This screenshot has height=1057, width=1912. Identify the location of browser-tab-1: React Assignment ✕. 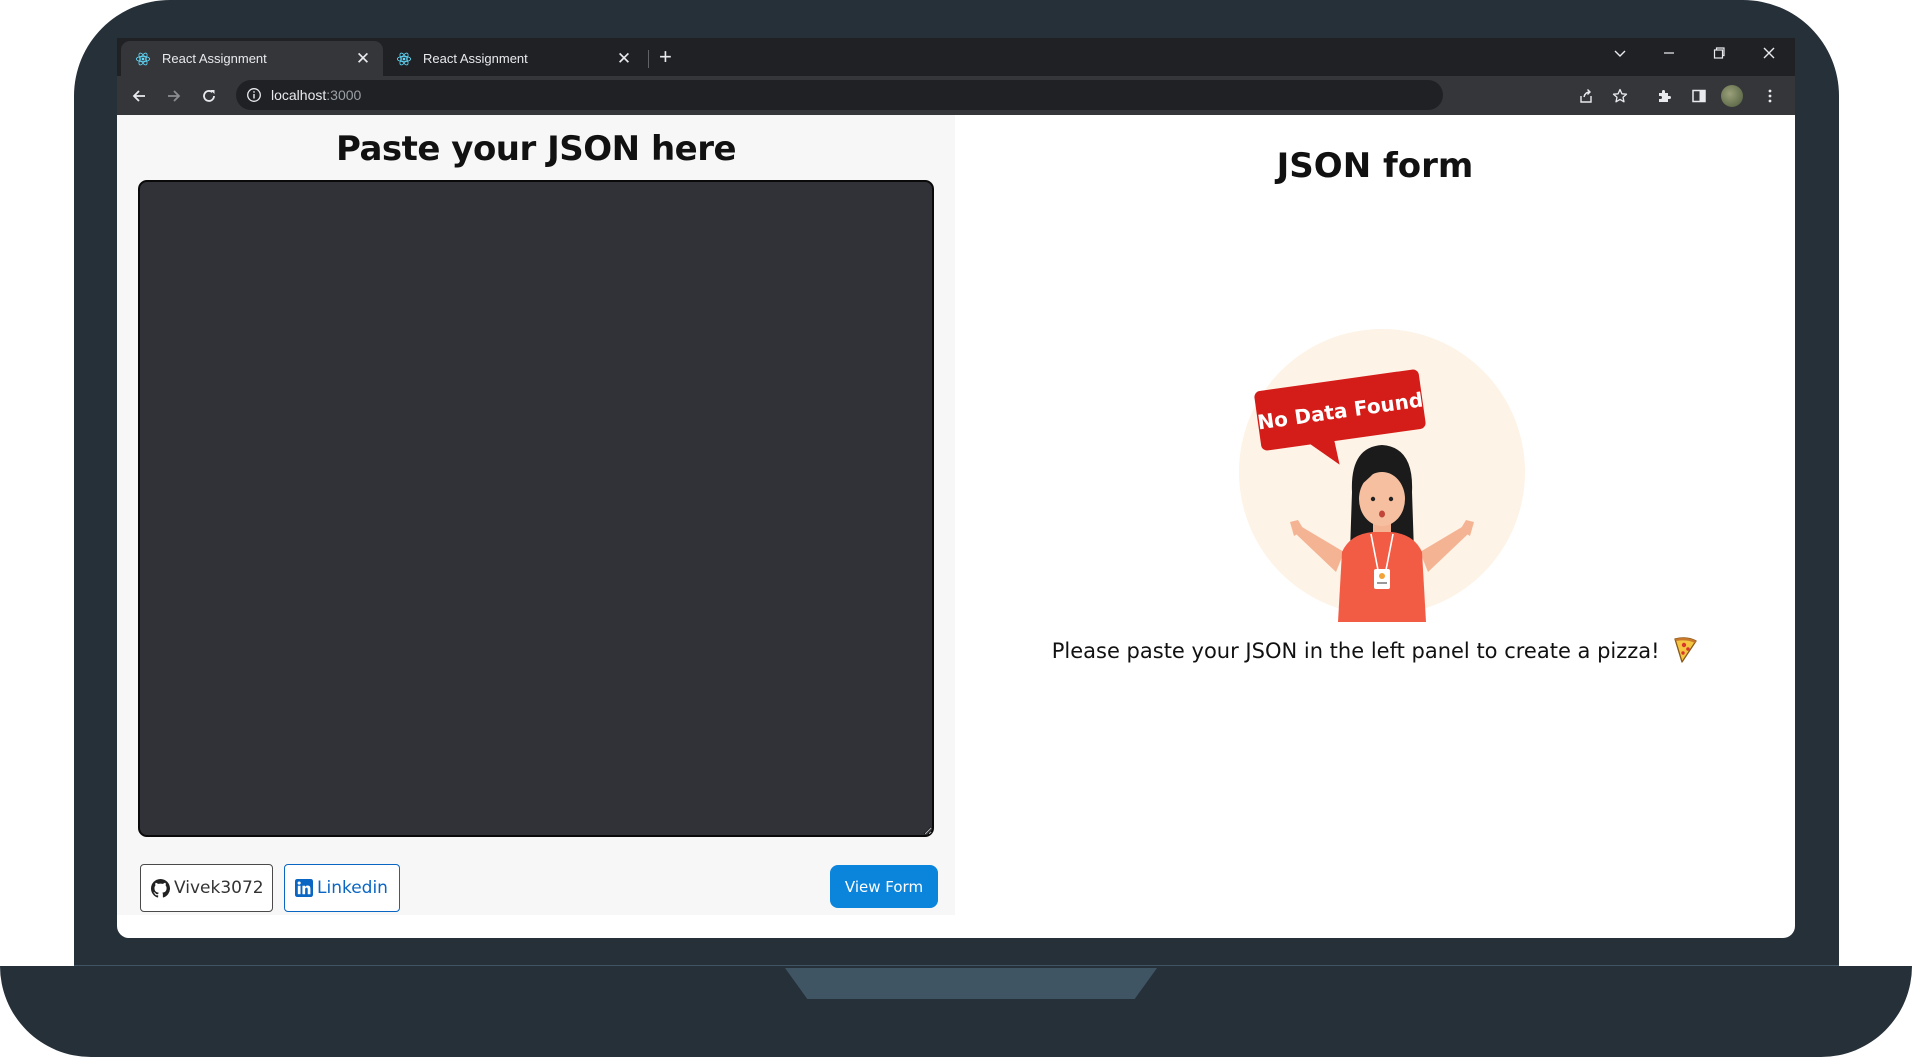
(252, 58).